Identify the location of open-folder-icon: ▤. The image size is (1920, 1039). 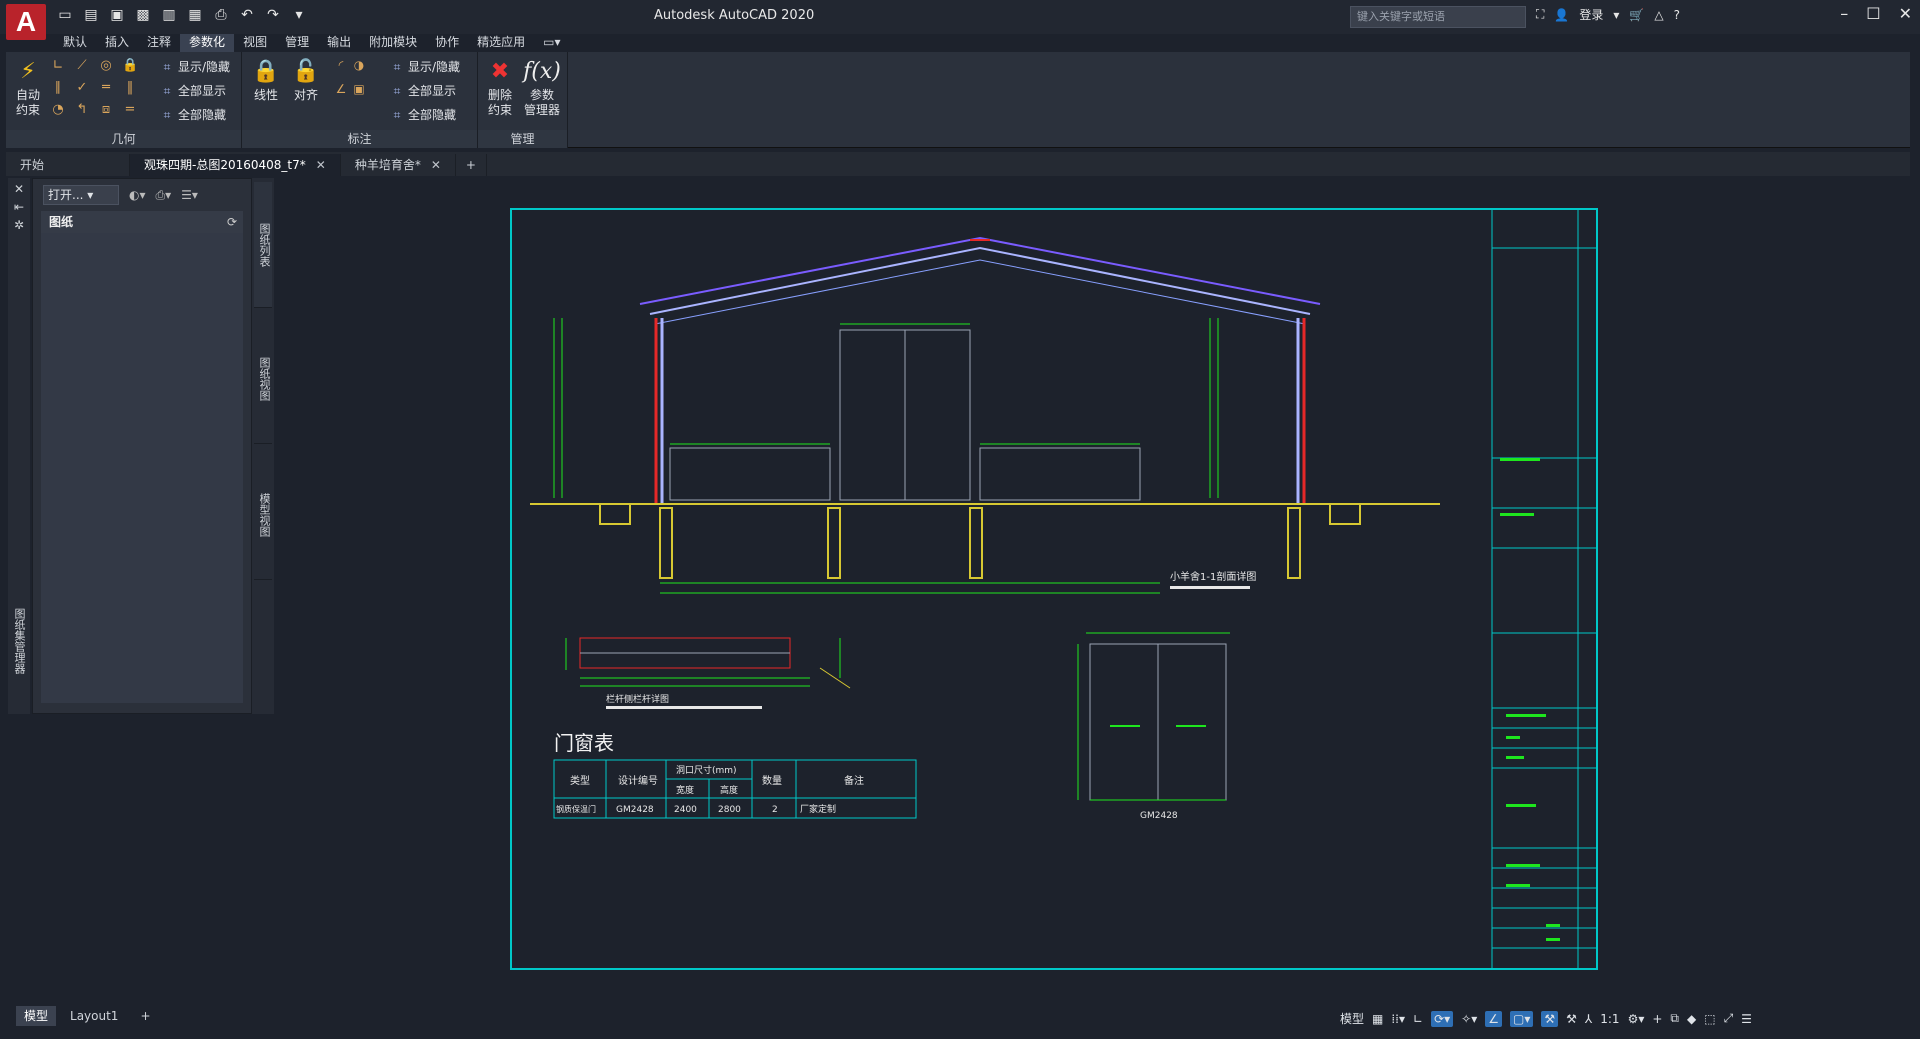
(91, 15).